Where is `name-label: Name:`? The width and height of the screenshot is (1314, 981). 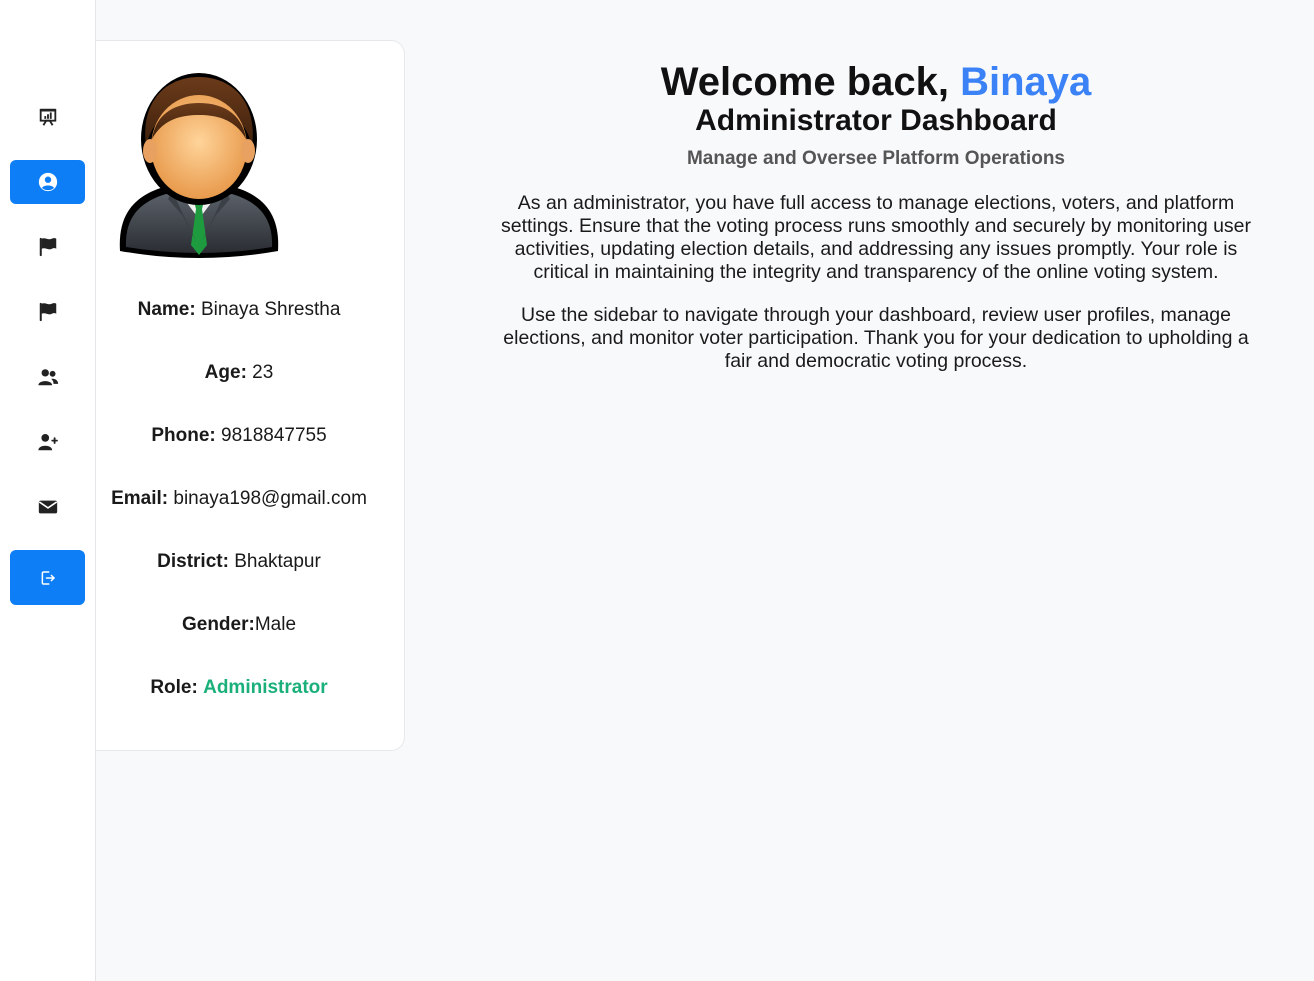 name-label: Name: is located at coordinates (166, 309).